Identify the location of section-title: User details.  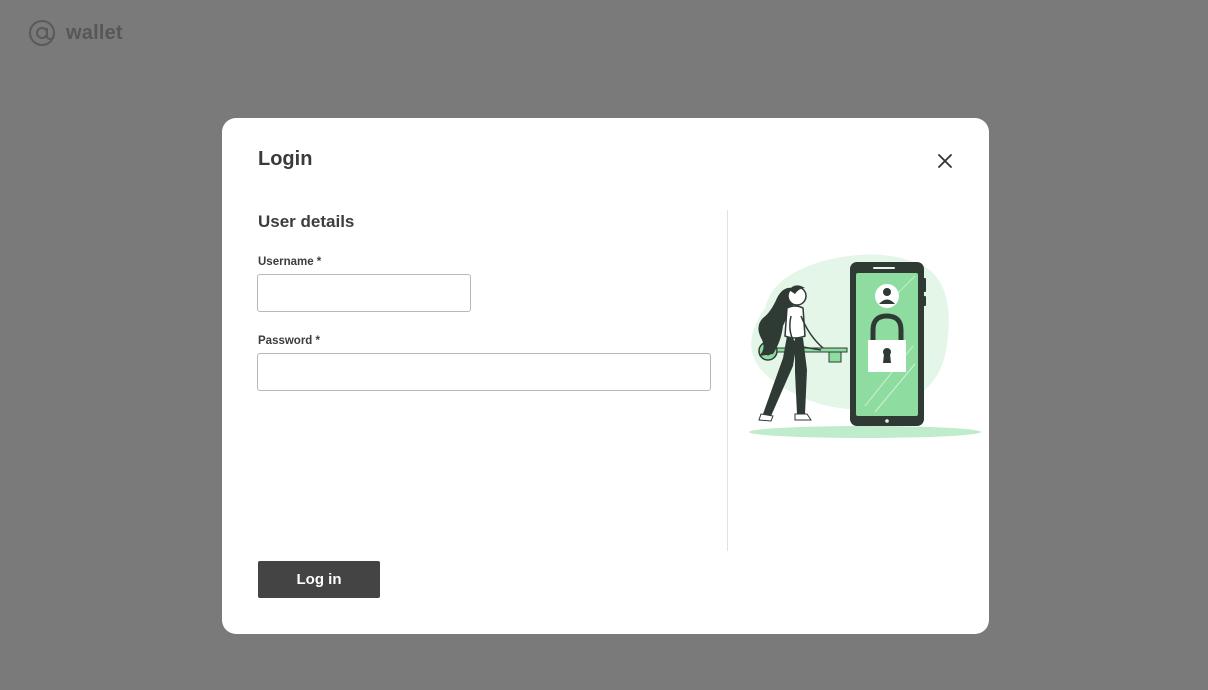
(306, 221).